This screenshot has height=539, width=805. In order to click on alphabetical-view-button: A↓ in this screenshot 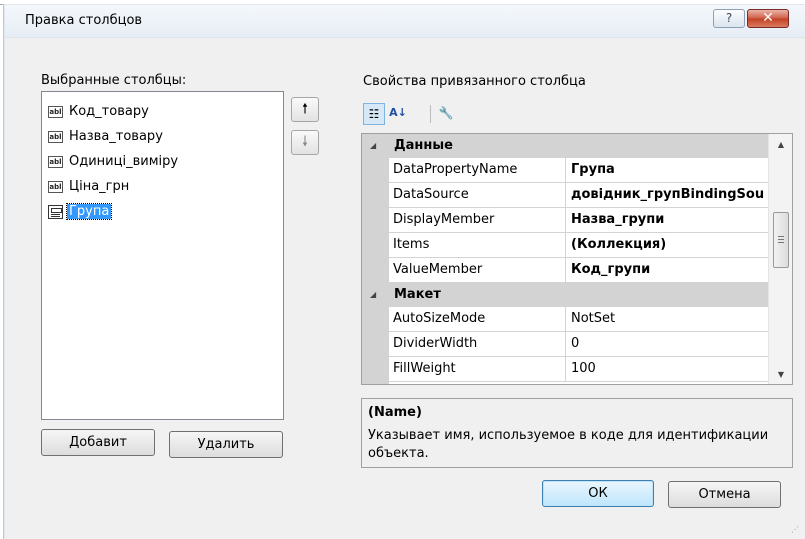, I will do `click(398, 114)`.